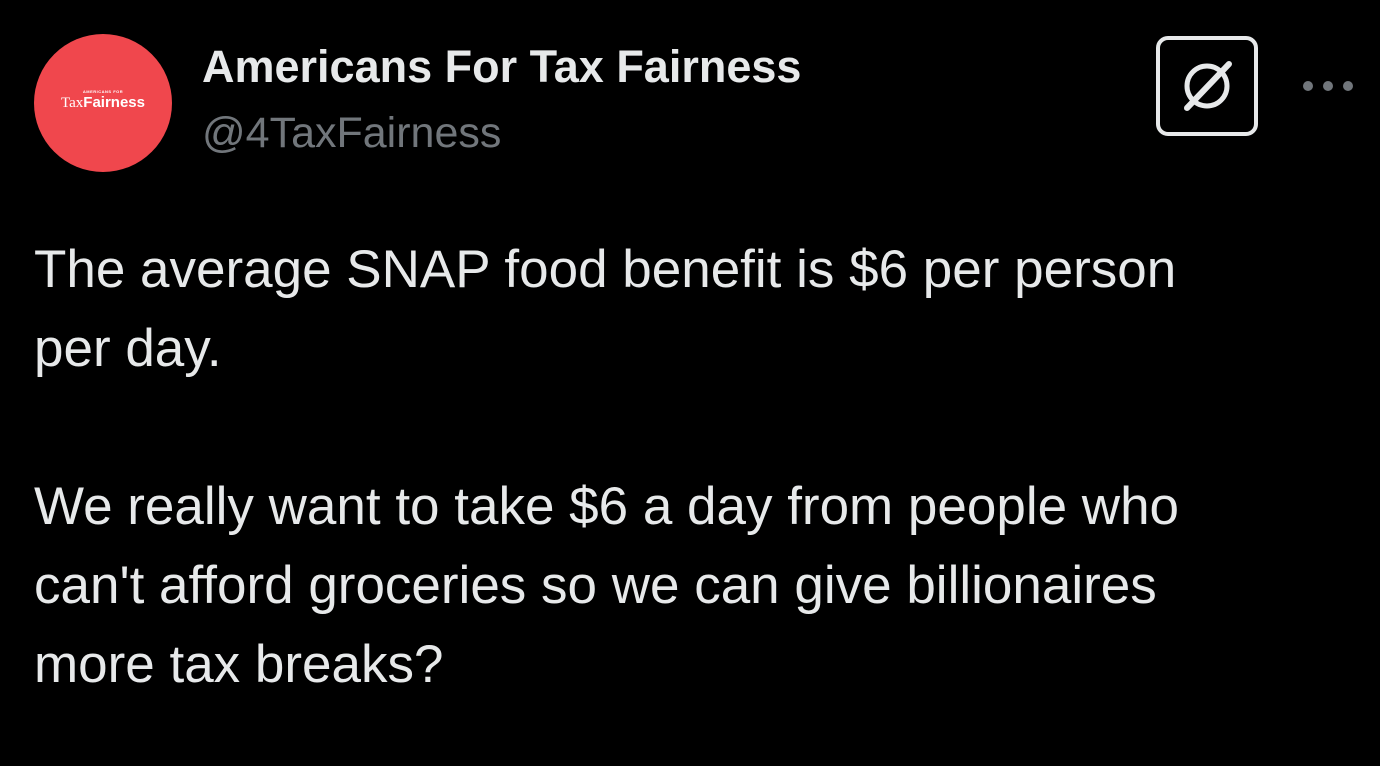 This screenshot has height=766, width=1380. What do you see at coordinates (114, 102) in the screenshot?
I see `avatar-word-fairness: Fairness` at bounding box center [114, 102].